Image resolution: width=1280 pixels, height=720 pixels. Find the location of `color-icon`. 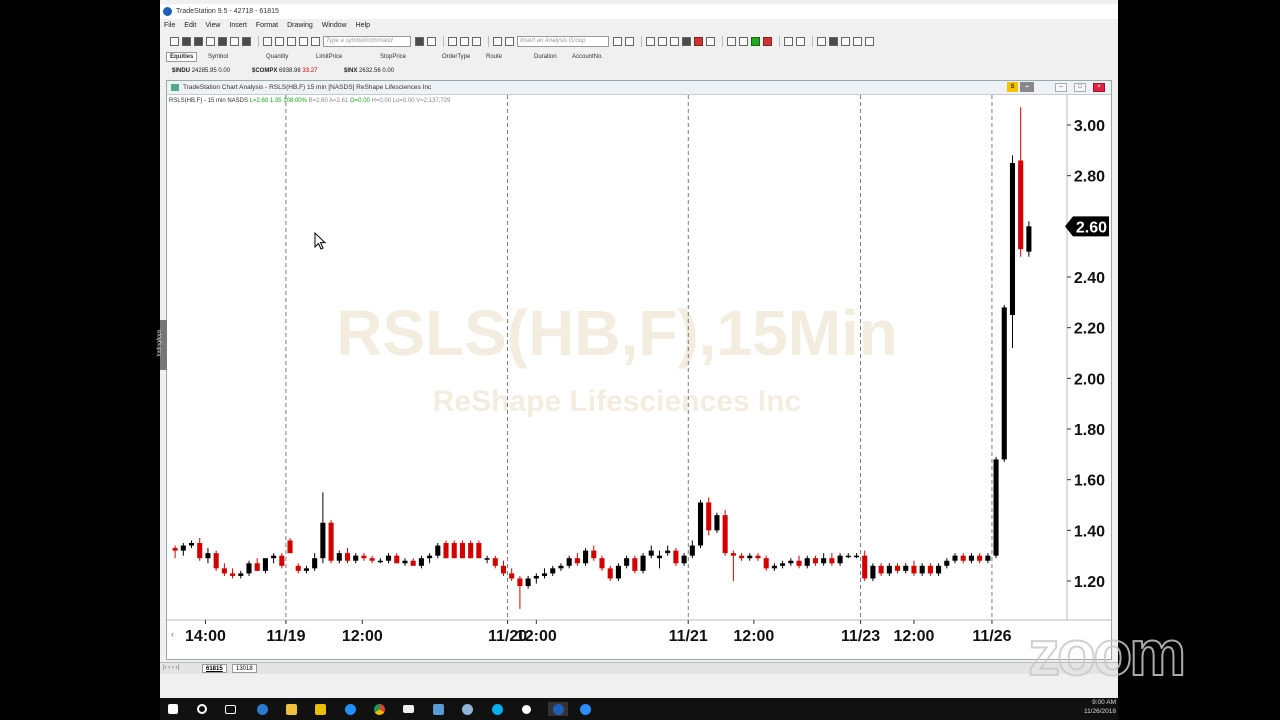

color-icon is located at coordinates (767, 41).